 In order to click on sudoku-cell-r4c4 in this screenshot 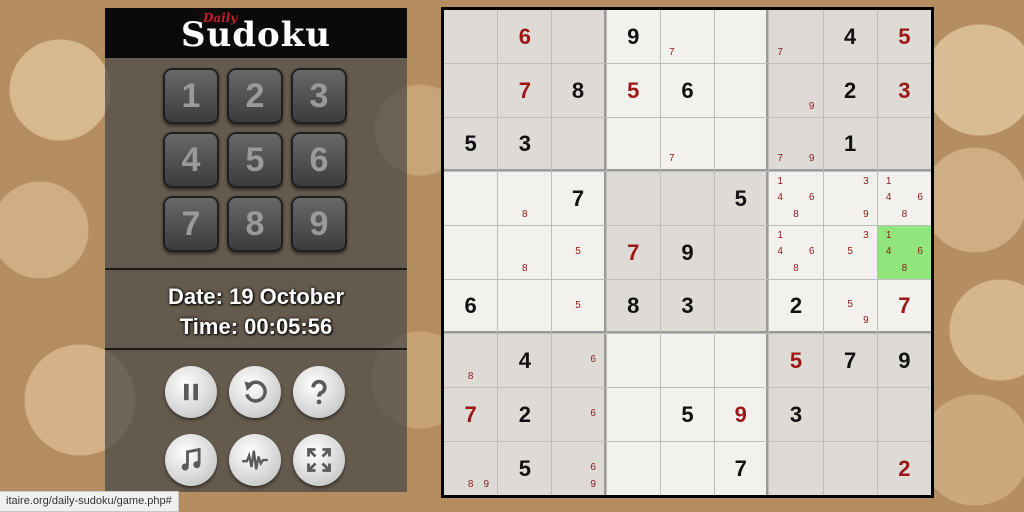, I will do `click(633, 198)`.